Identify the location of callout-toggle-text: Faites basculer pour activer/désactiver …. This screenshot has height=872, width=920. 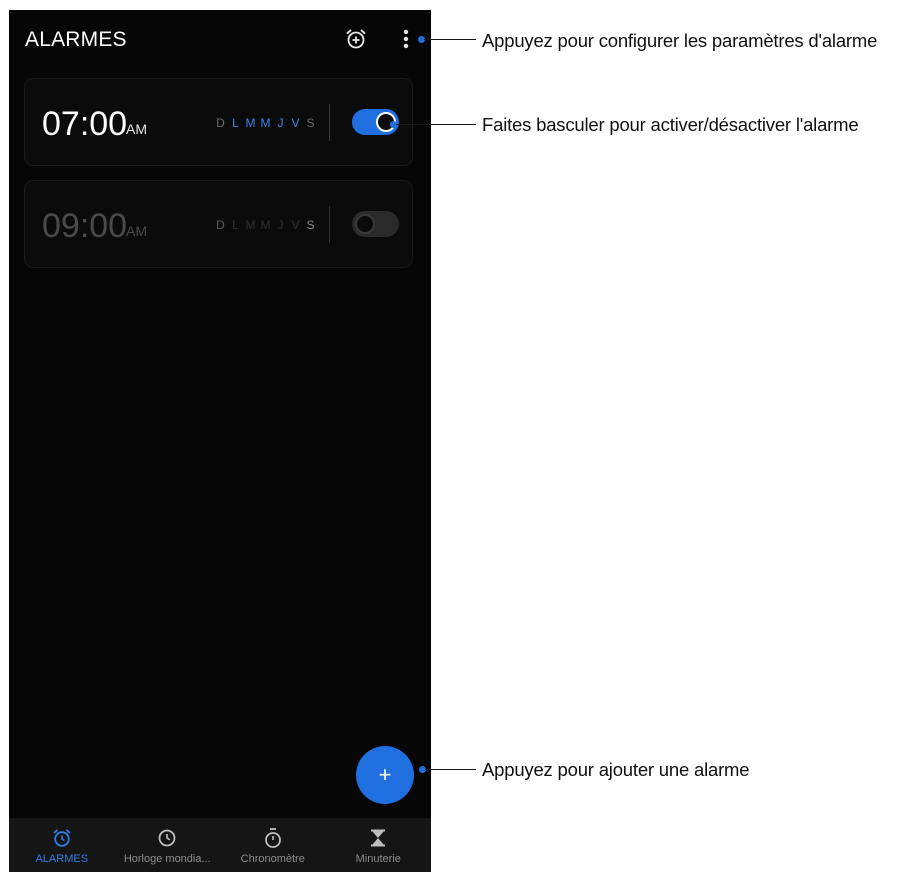
(670, 124).